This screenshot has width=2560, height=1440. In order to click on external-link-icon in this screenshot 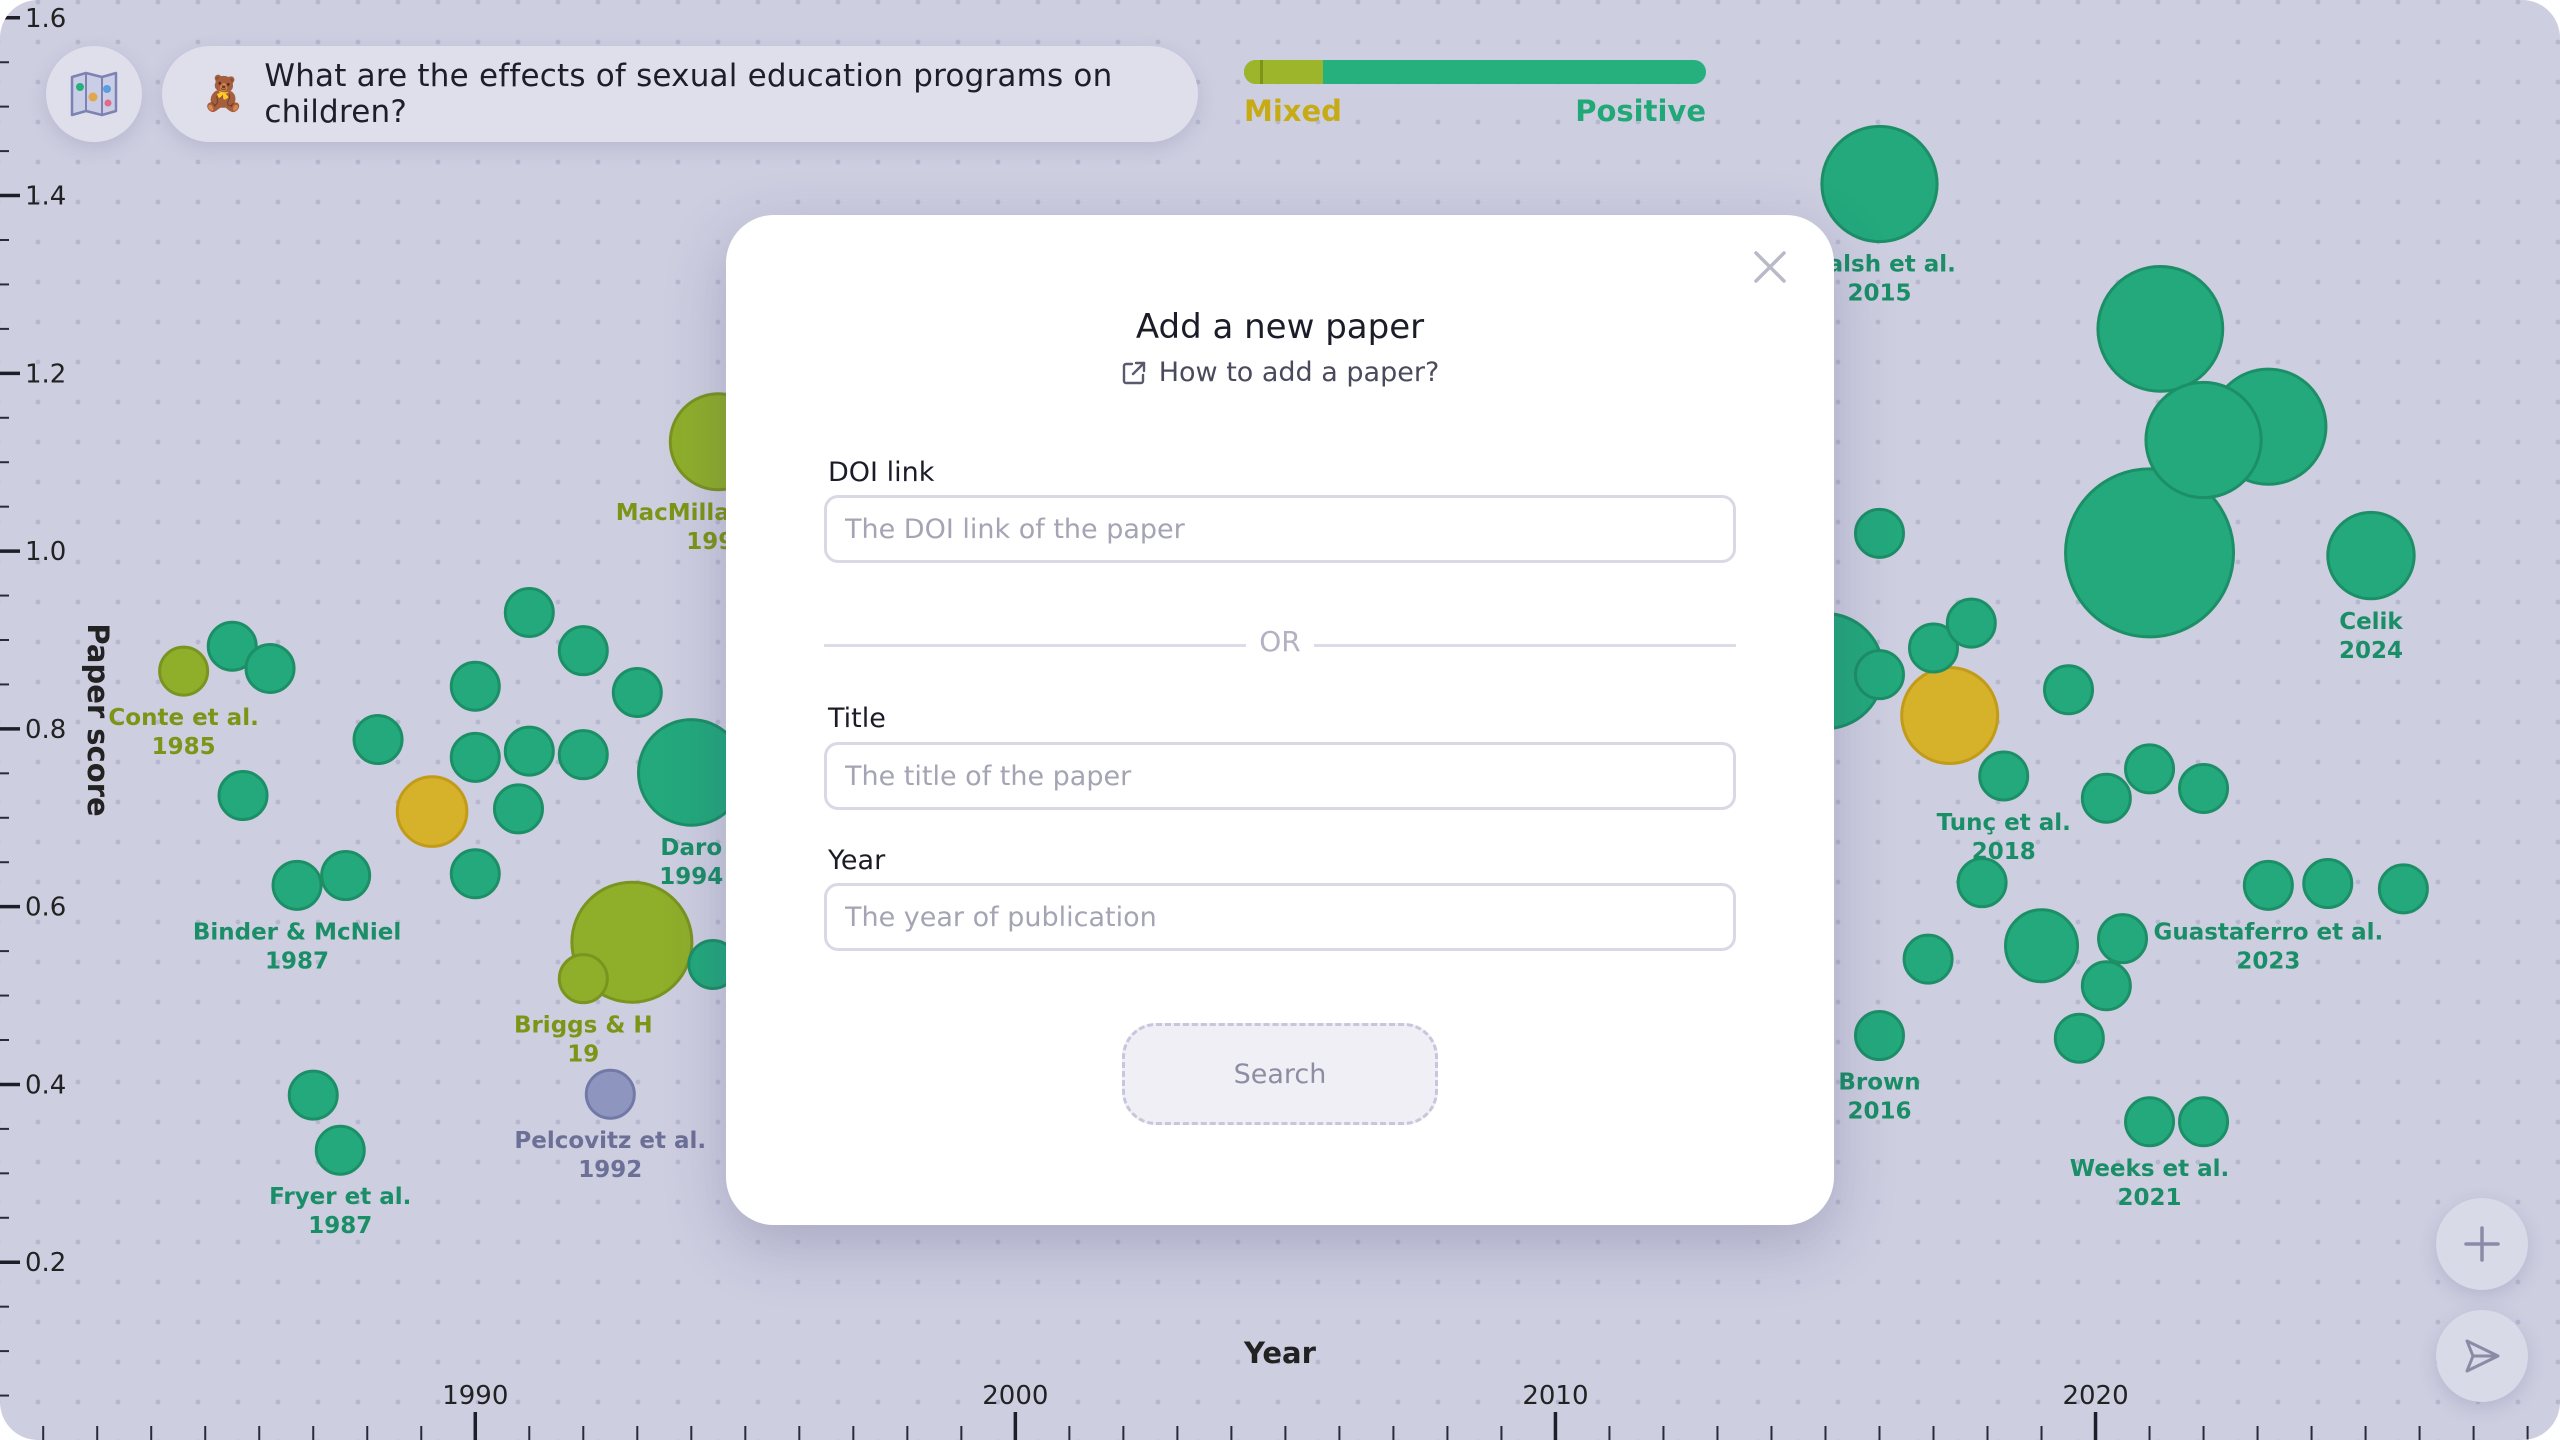, I will do `click(1133, 372)`.